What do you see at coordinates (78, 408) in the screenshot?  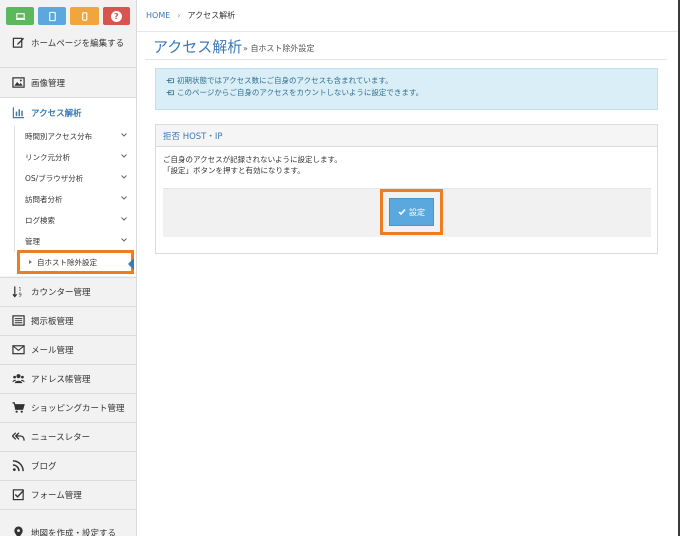 I see `sidebar-item-label: ショッピングカート管理` at bounding box center [78, 408].